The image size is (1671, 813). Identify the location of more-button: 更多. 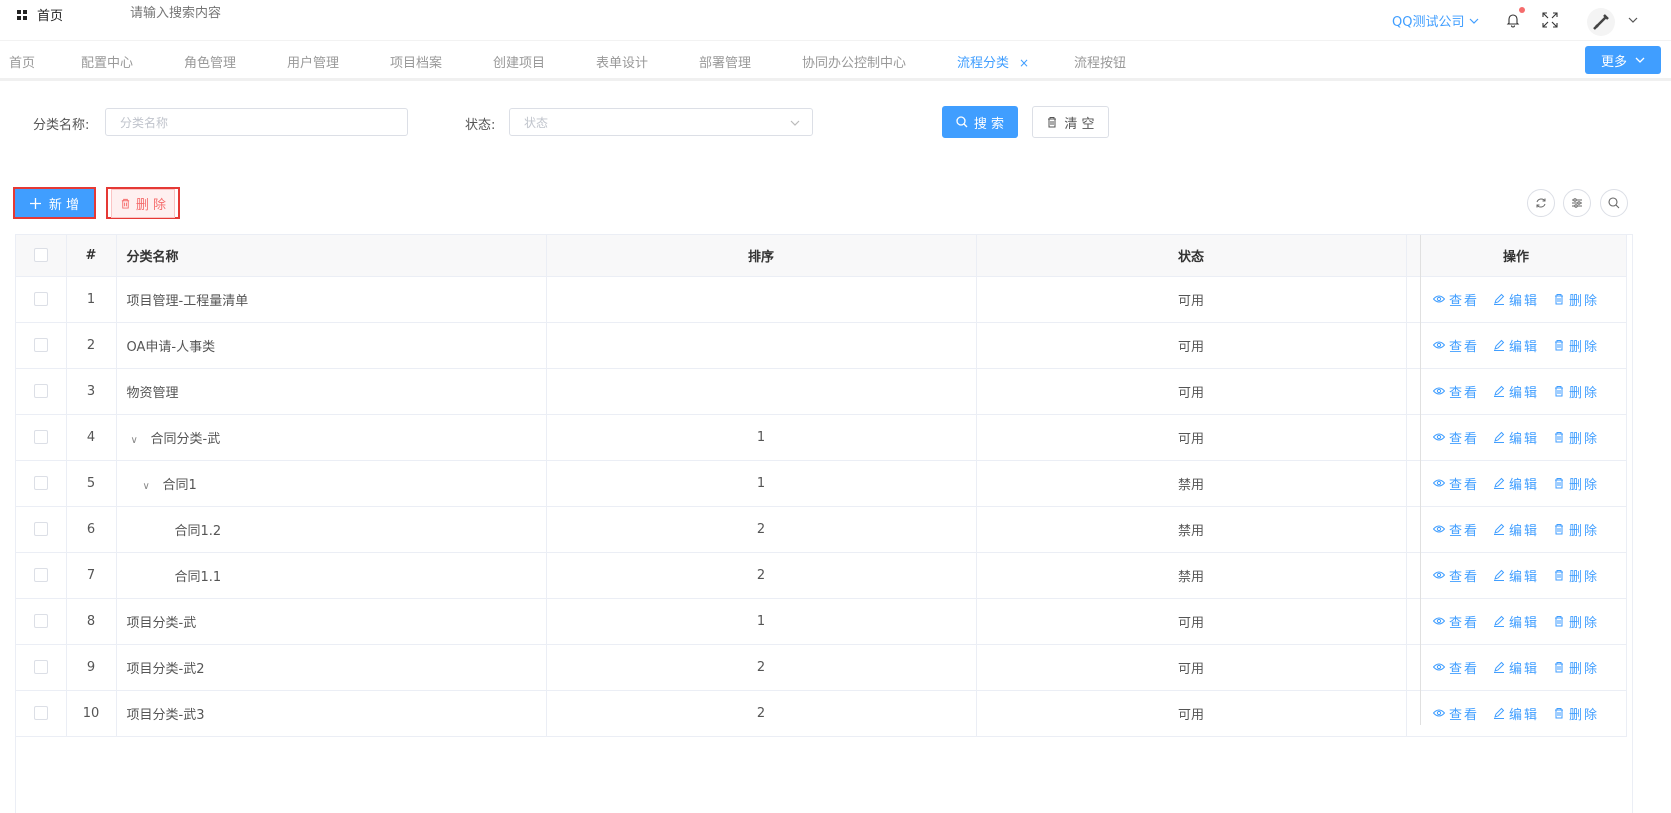
(1623, 60).